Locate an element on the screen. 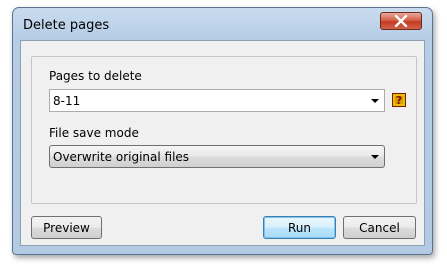  close-button is located at coordinates (401, 21).